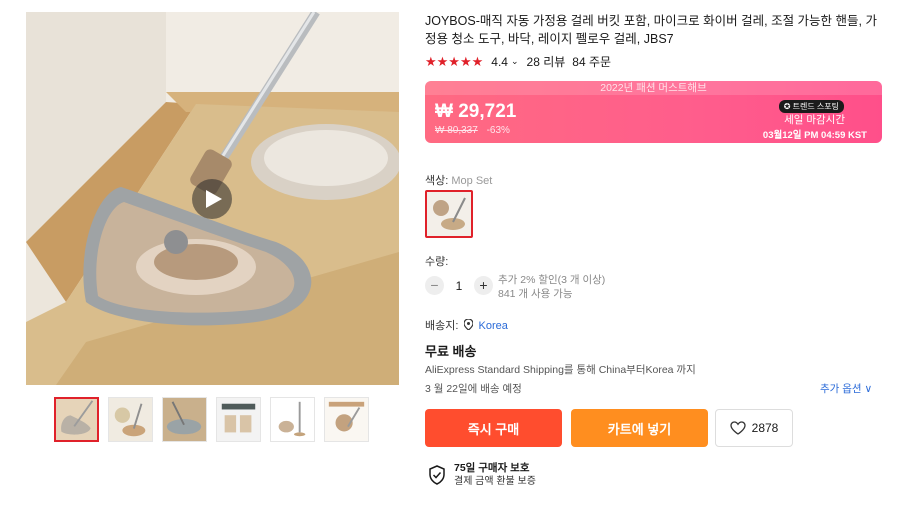 The width and height of the screenshot is (900, 513). I want to click on protection-subtitle: 결제 금액 환불 보증, so click(495, 481).